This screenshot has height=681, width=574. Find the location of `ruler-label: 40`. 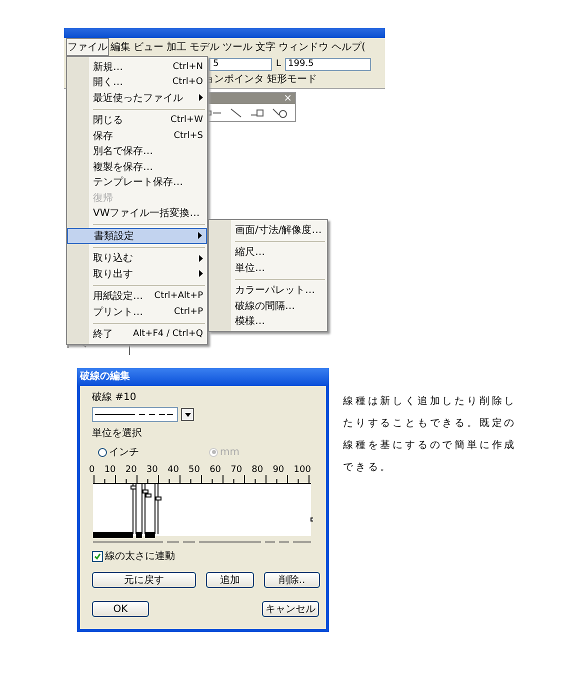

ruler-label: 40 is located at coordinates (173, 470).